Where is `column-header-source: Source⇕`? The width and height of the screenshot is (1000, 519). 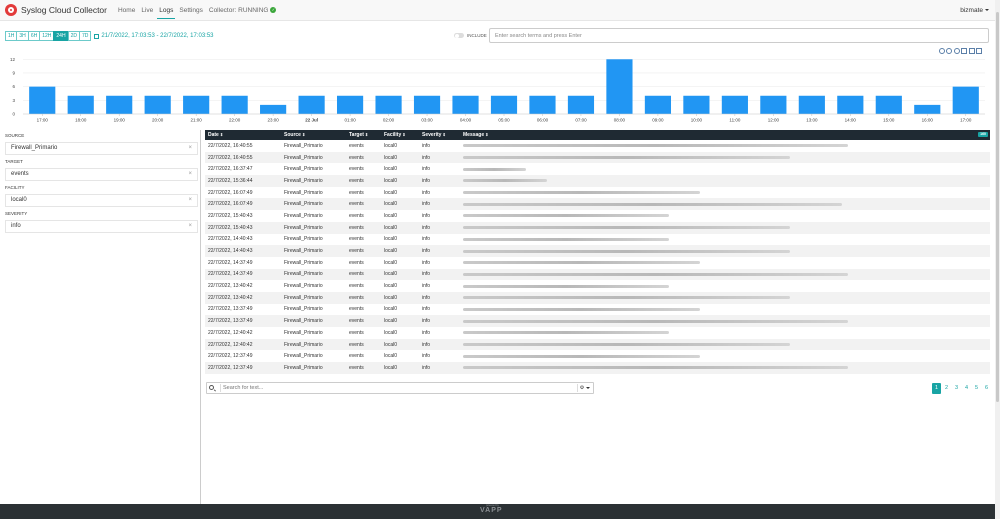
column-header-source: Source⇕ is located at coordinates (313, 135).